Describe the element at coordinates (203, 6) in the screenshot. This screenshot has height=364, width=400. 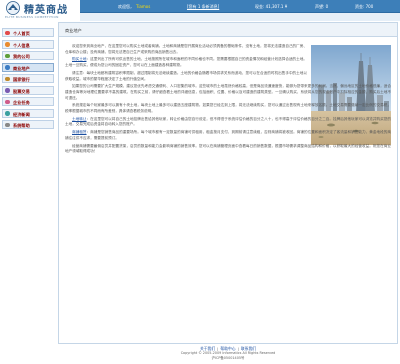
I see `messages-link: [您有 1 条新消息]` at that location.